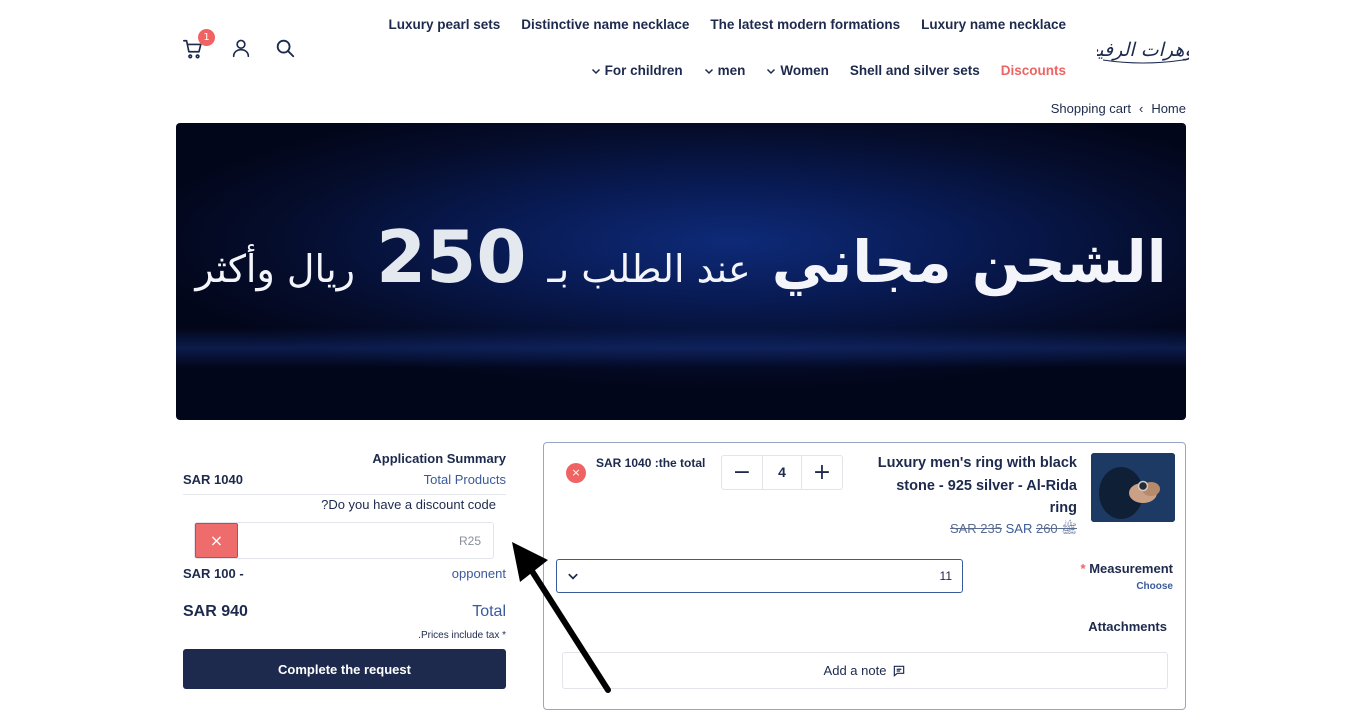  Describe the element at coordinates (945, 576) in the screenshot. I see `measurement-value: 11` at that location.